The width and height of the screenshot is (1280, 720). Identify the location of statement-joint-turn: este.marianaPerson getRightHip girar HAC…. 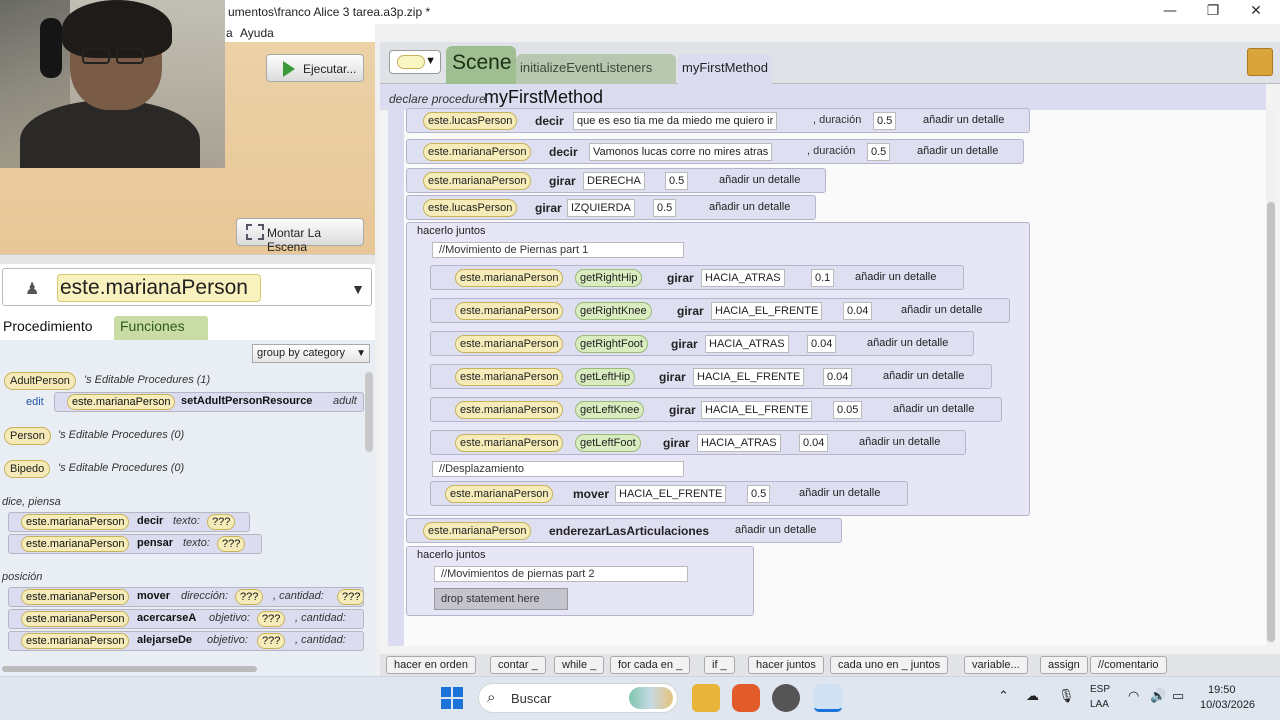
(697, 277).